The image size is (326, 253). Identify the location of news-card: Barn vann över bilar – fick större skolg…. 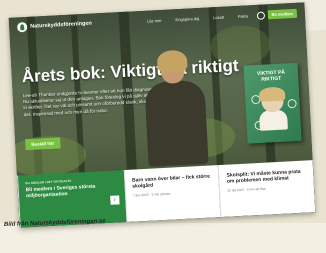
(172, 194).